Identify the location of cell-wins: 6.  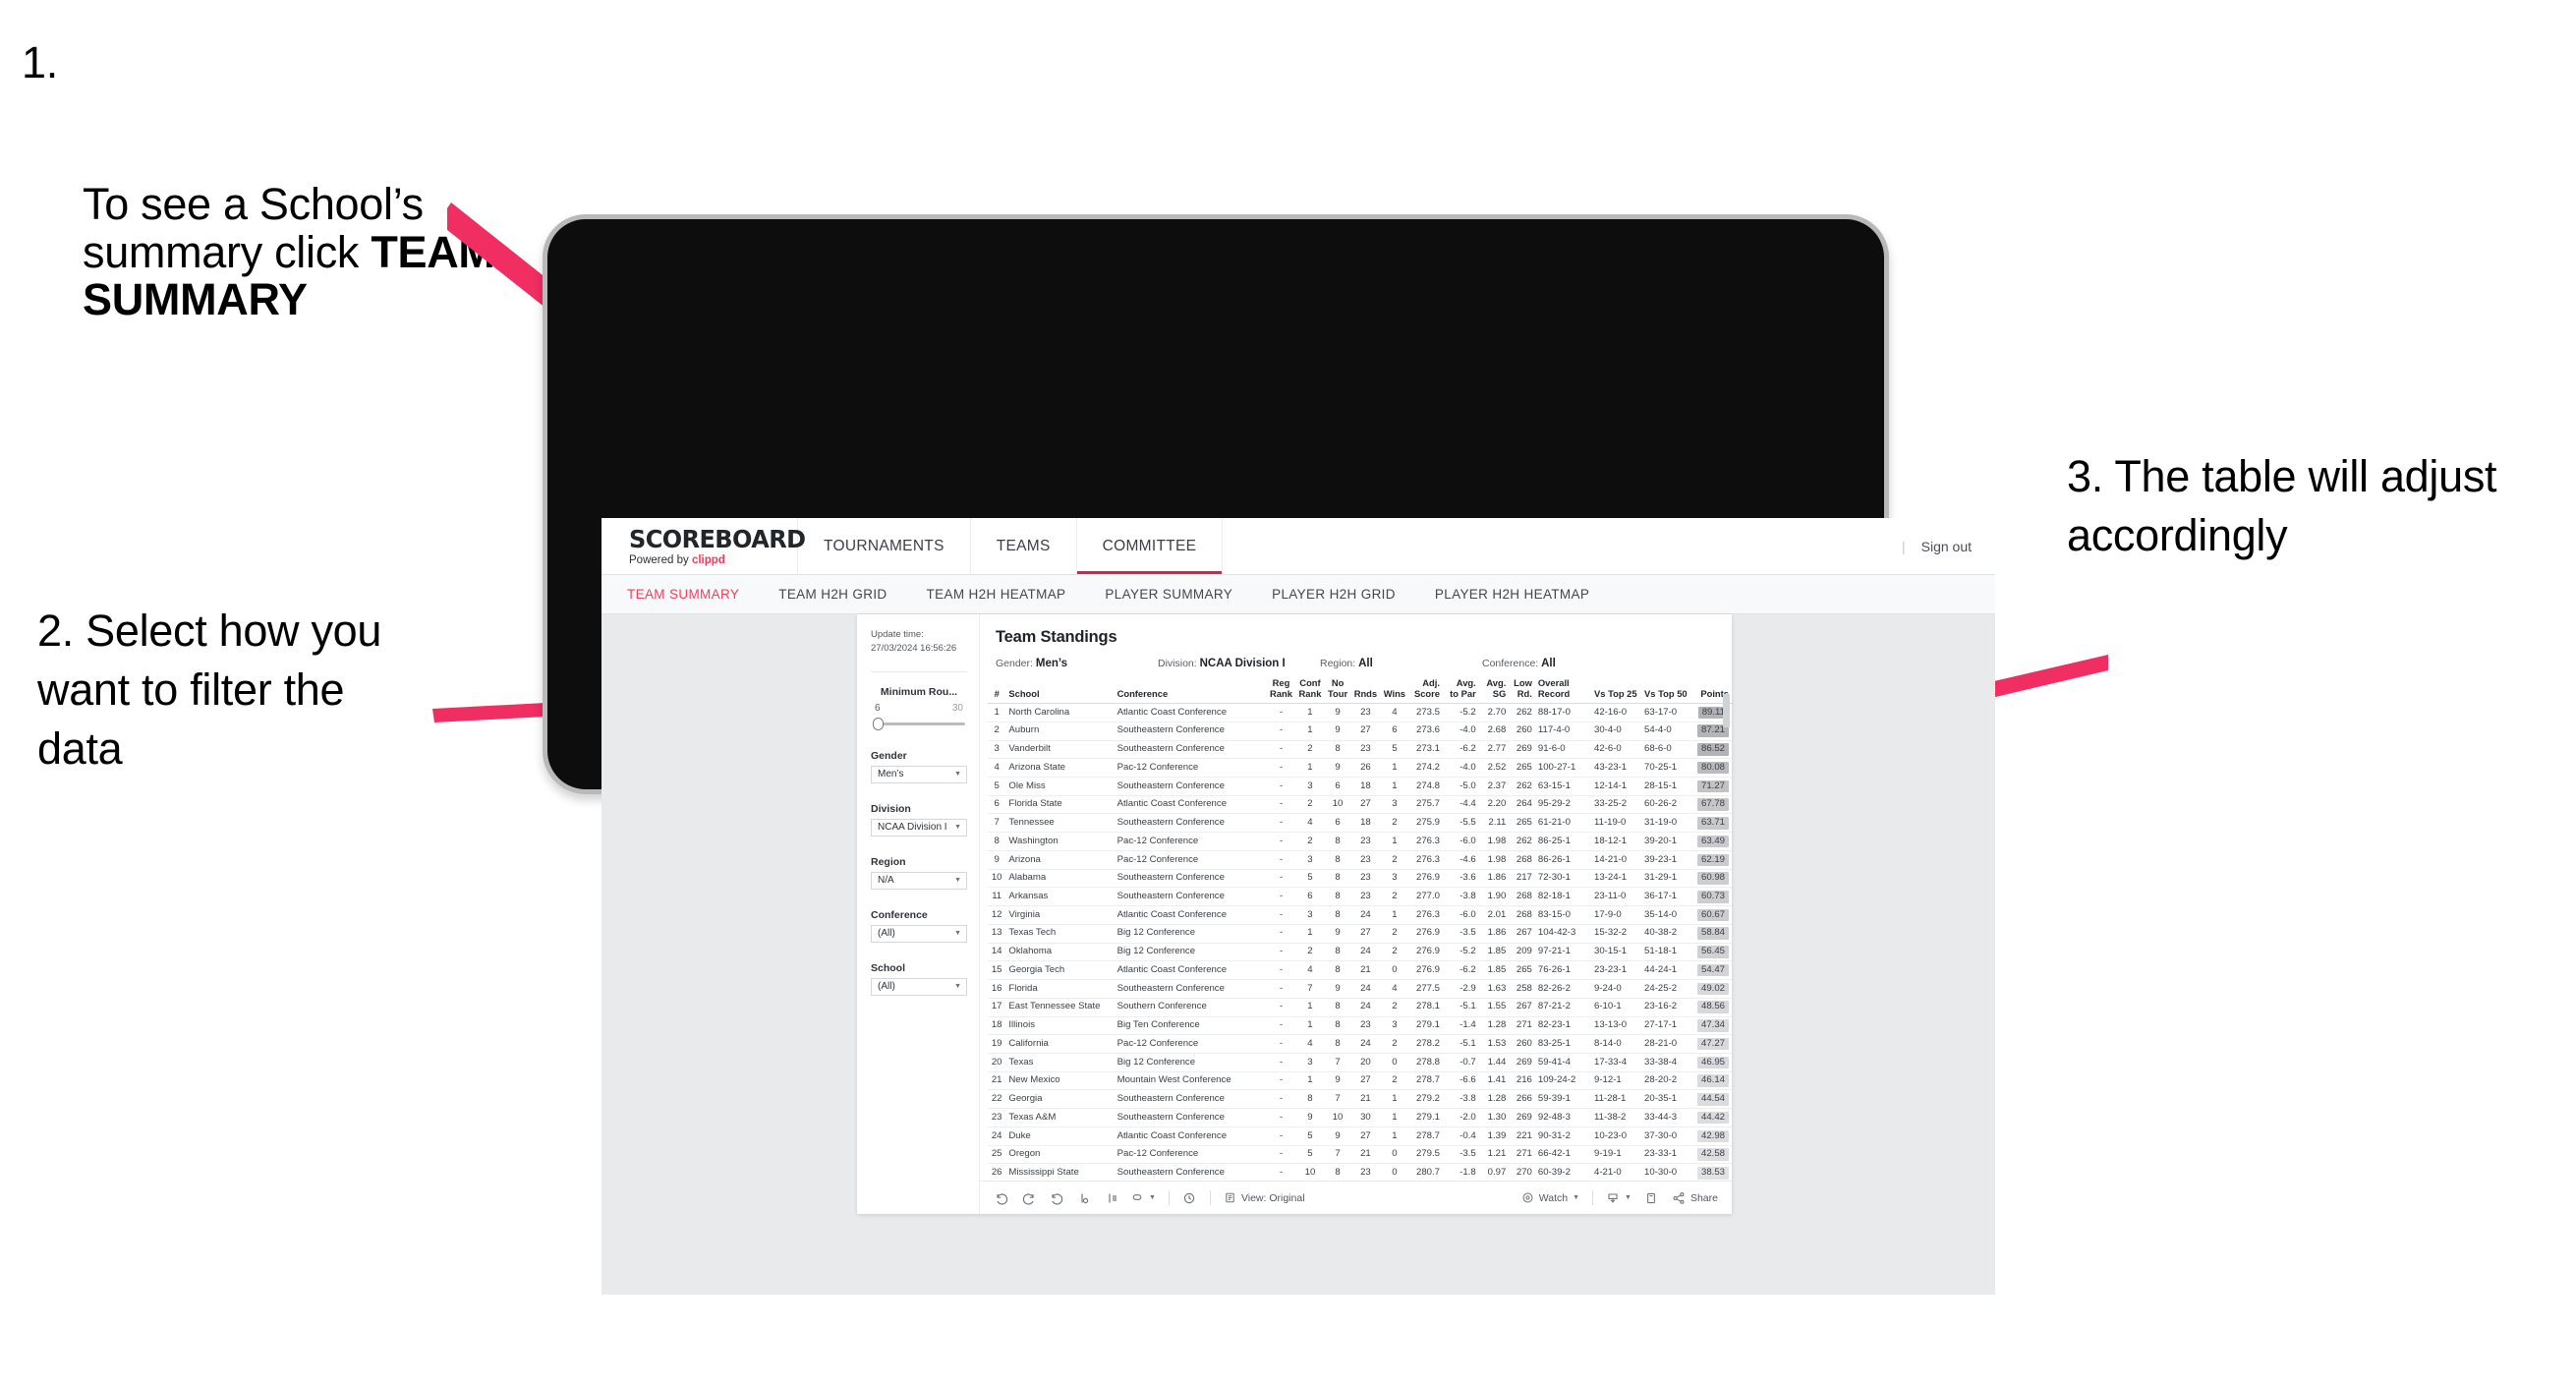
(1395, 731).